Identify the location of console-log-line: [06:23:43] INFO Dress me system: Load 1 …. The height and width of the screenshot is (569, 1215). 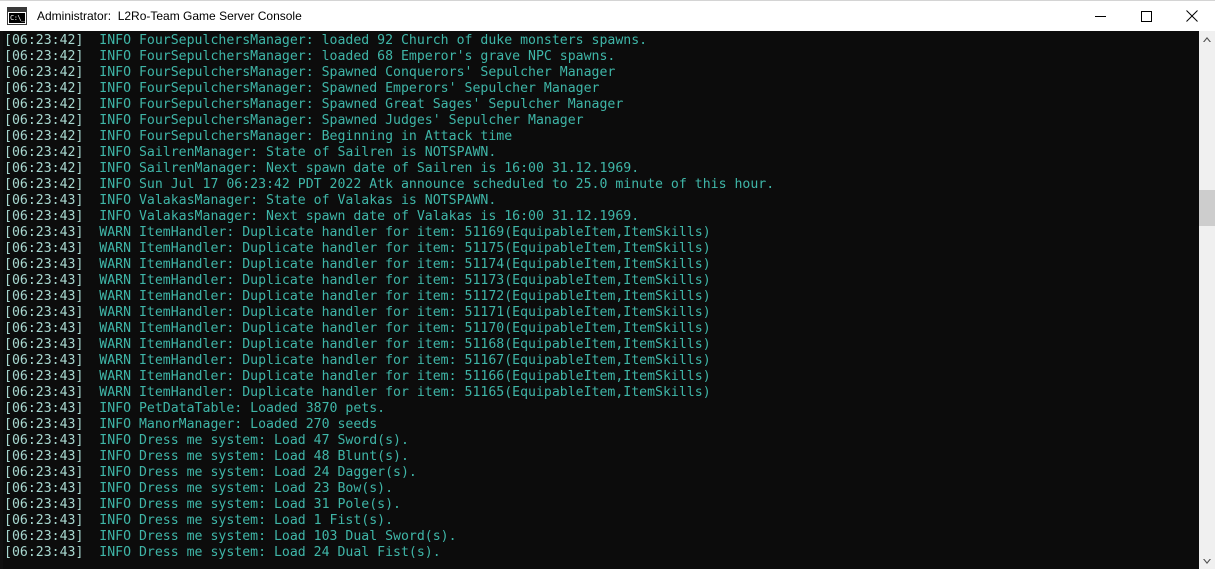
(599, 521).